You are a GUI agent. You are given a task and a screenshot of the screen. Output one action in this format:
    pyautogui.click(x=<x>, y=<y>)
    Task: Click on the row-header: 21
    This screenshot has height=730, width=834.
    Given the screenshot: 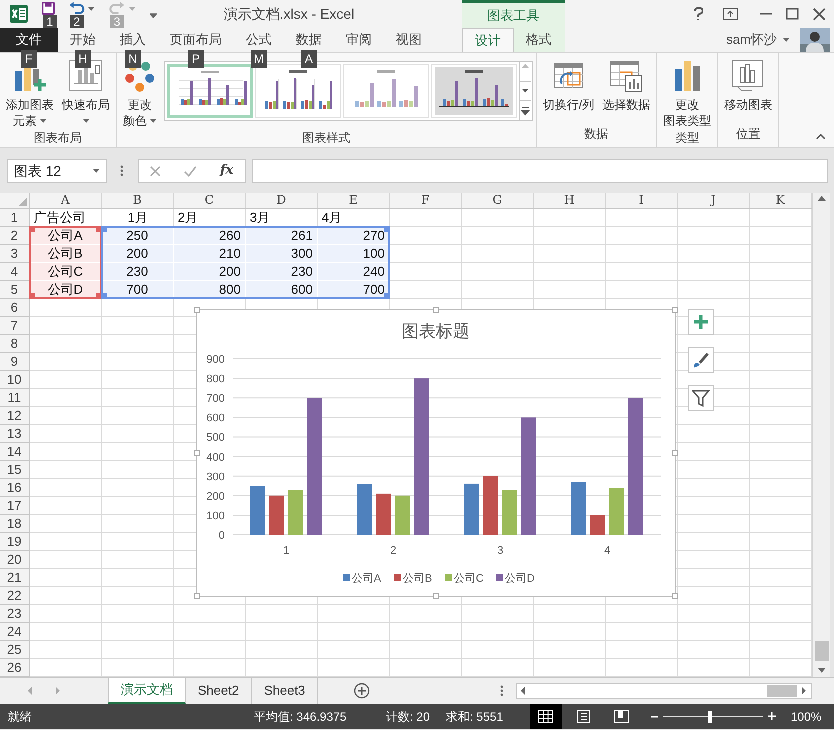 What is the action you would take?
    pyautogui.click(x=15, y=578)
    